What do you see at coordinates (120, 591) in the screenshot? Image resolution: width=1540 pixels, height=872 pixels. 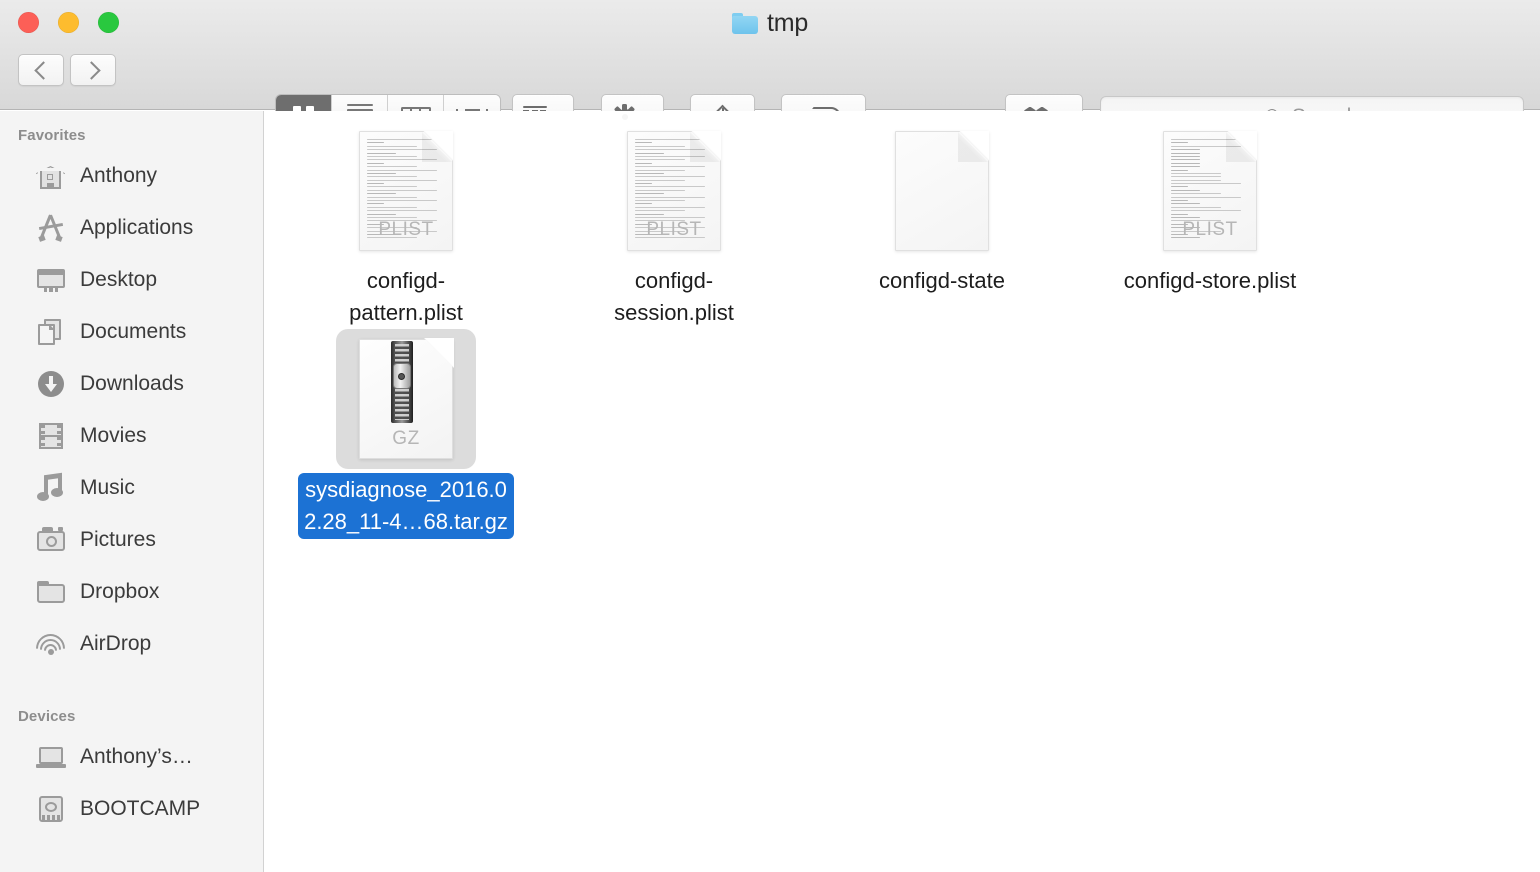 I see `sidebar-item-label: Dropbox` at bounding box center [120, 591].